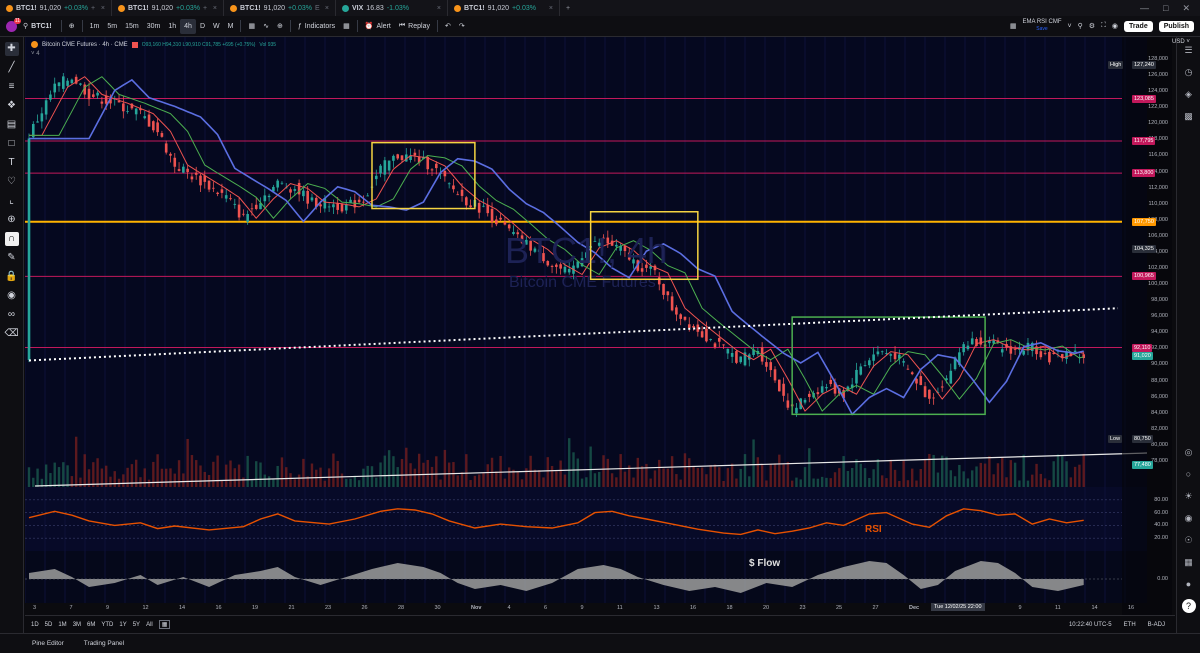 Image resolution: width=1200 pixels, height=653 pixels. I want to click on notifications-icon: ●, so click(1189, 584).